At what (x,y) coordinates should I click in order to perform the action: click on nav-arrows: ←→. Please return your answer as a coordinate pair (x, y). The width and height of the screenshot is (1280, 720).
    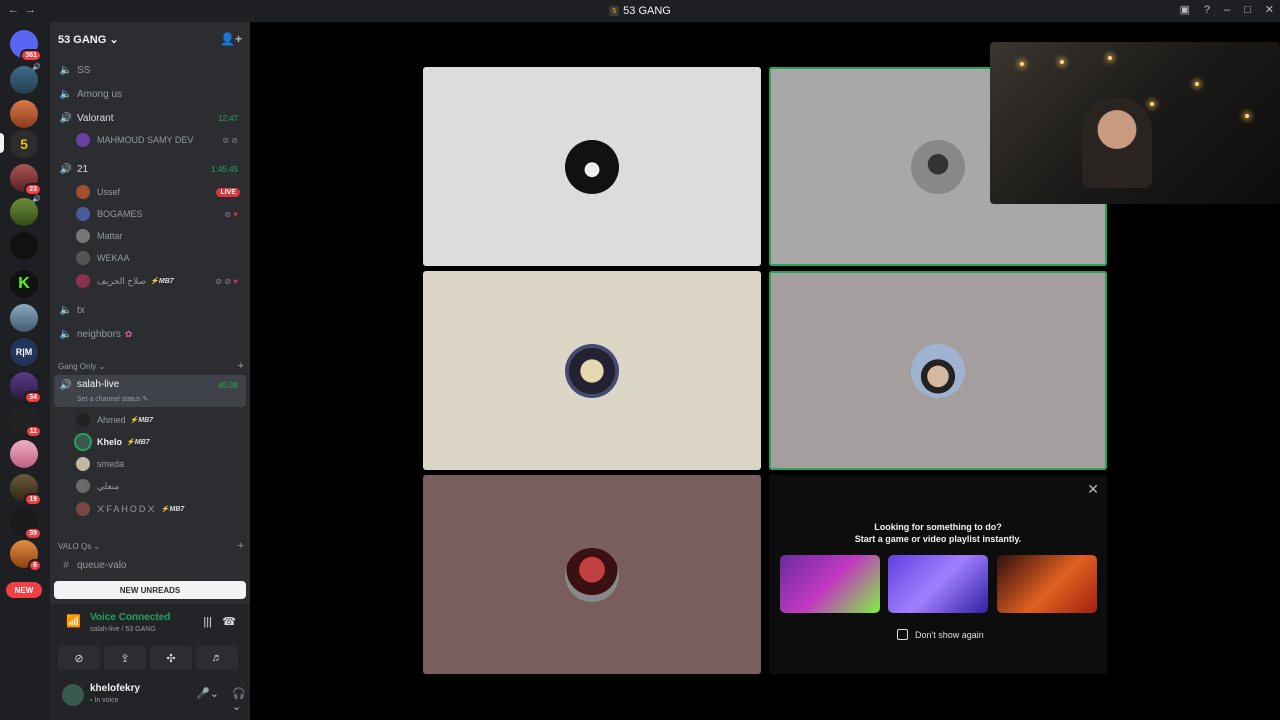
    Looking at the image, I should click on (25, 10).